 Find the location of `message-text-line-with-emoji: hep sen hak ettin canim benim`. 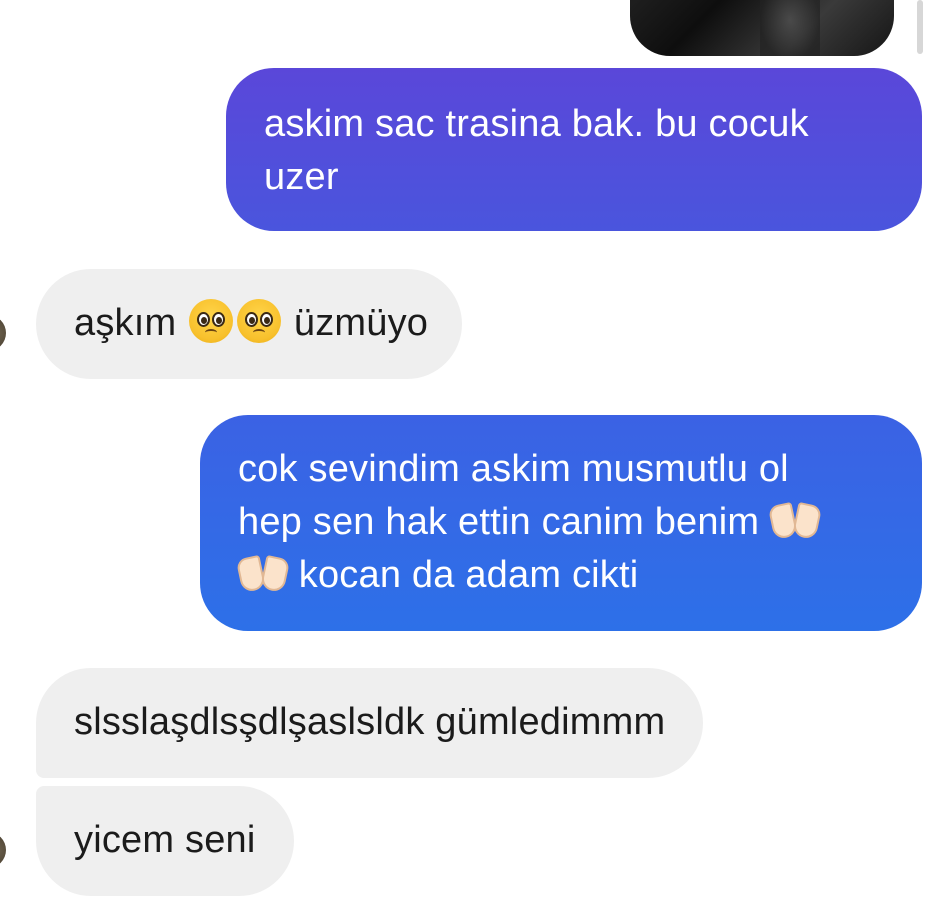

message-text-line-with-emoji: hep sen hak ettin canim benim is located at coordinates (561, 522).